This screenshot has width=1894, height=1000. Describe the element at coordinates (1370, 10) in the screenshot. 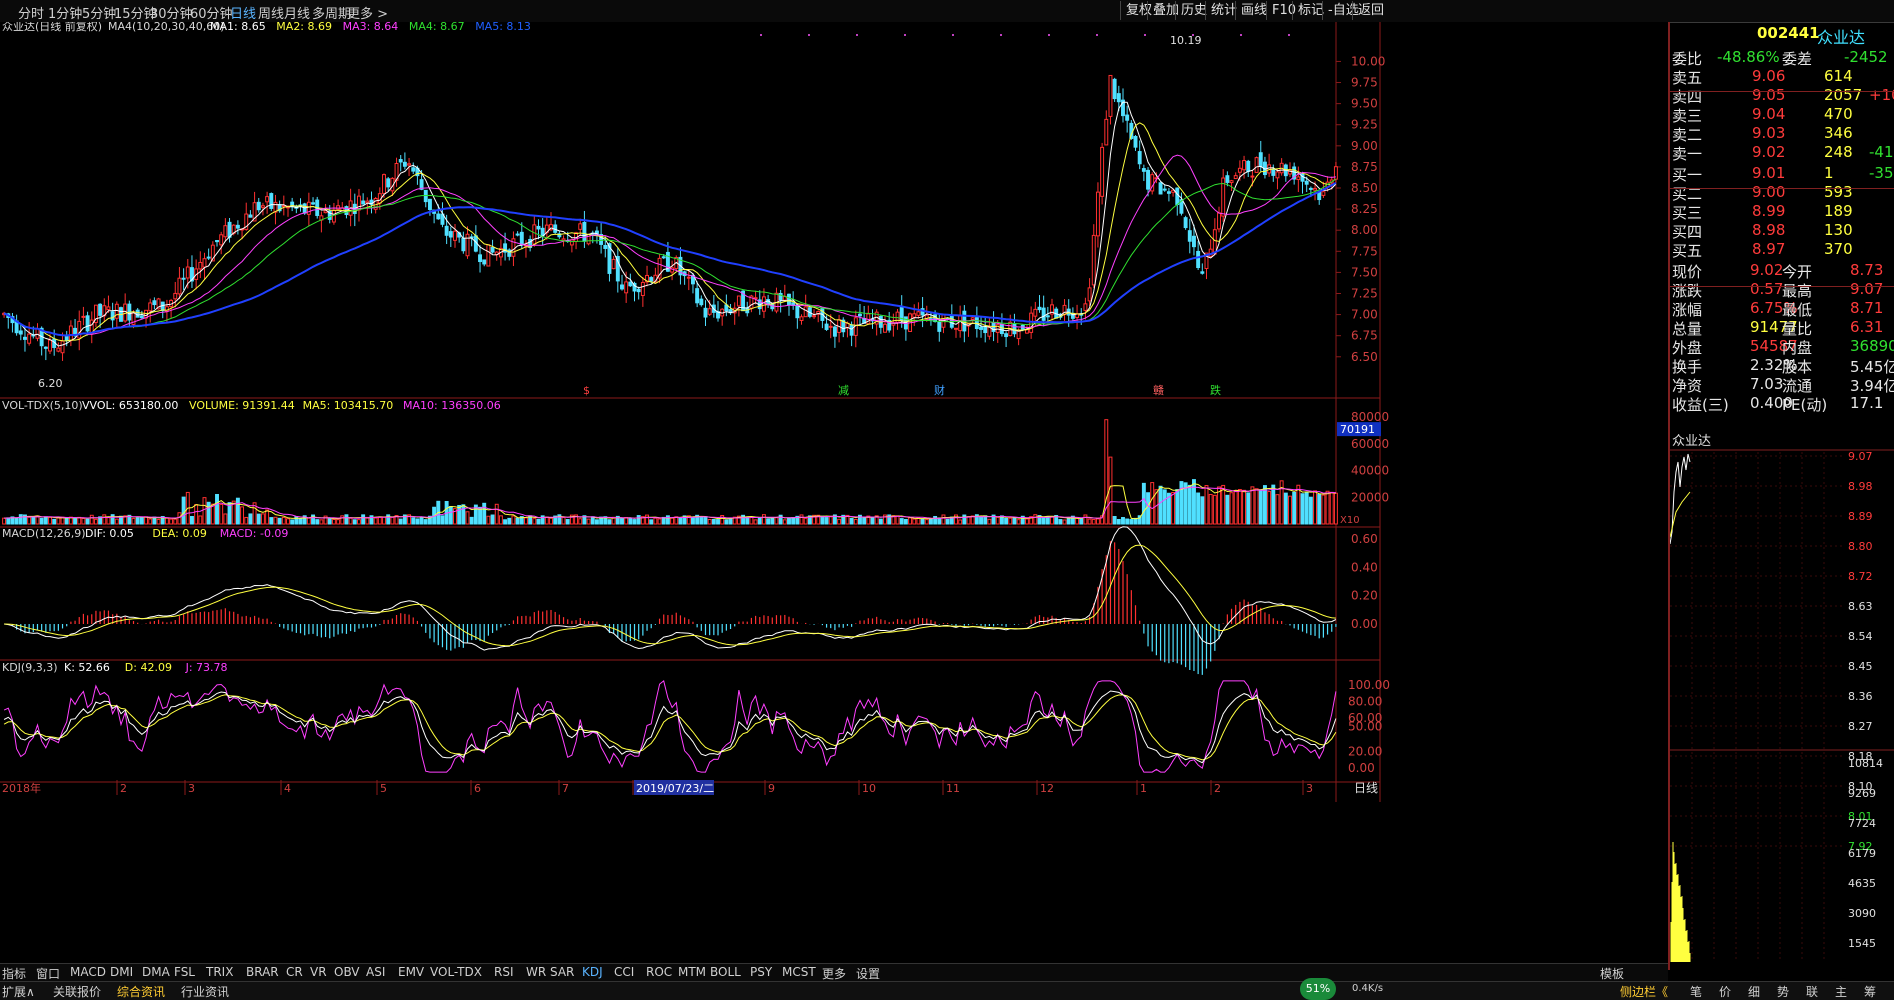

I see `toolbar-button: 返回` at that location.